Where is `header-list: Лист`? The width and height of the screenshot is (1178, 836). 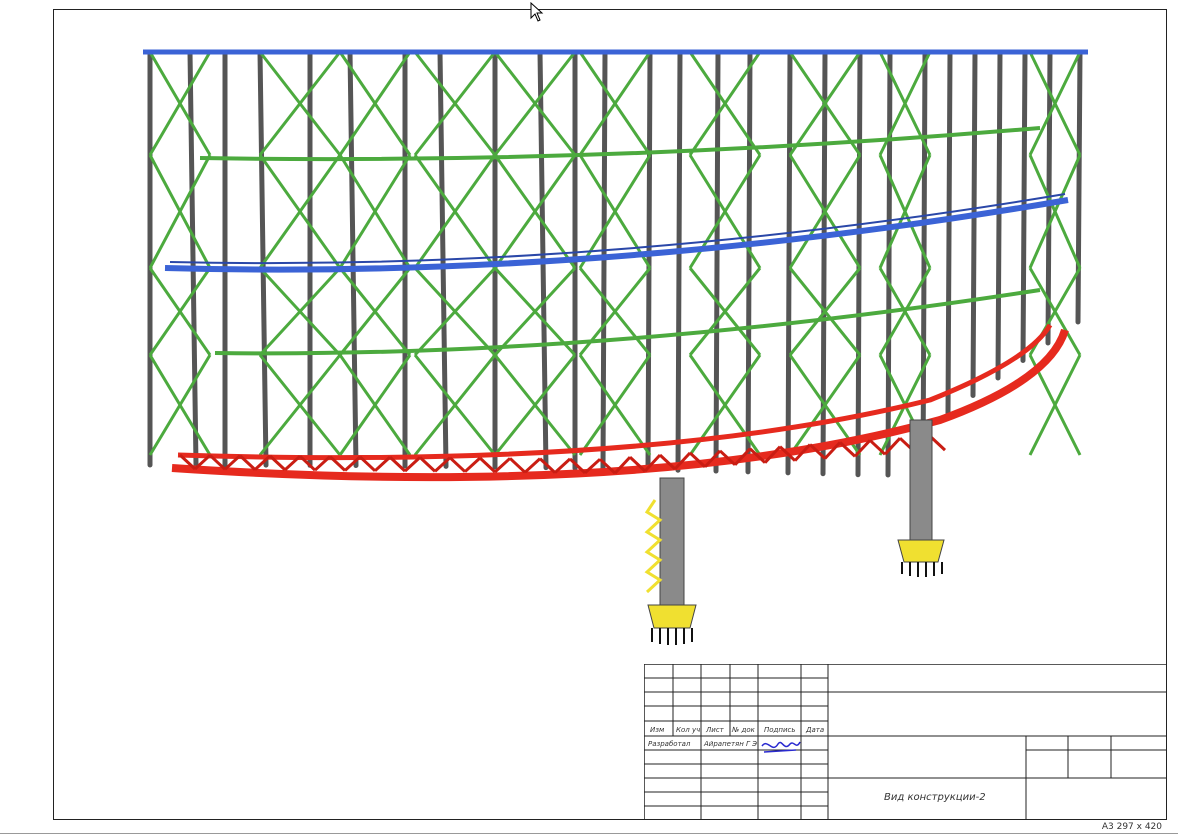 header-list: Лист is located at coordinates (715, 730).